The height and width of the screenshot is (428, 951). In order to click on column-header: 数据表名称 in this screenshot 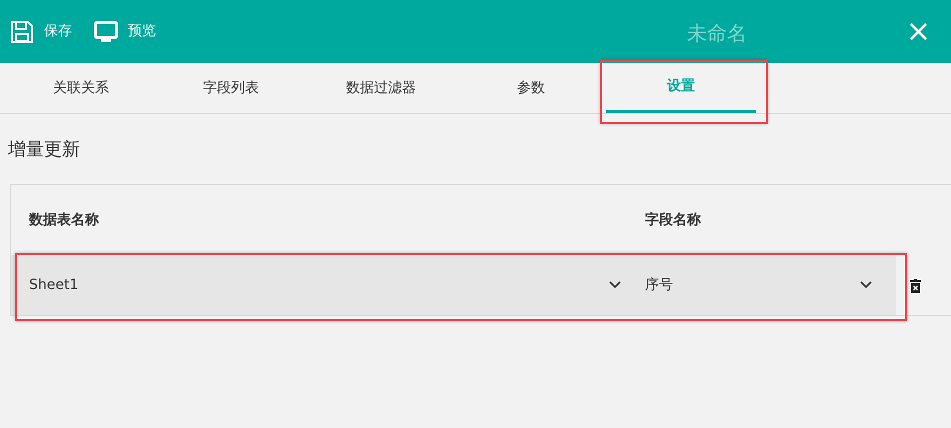, I will do `click(64, 220)`.